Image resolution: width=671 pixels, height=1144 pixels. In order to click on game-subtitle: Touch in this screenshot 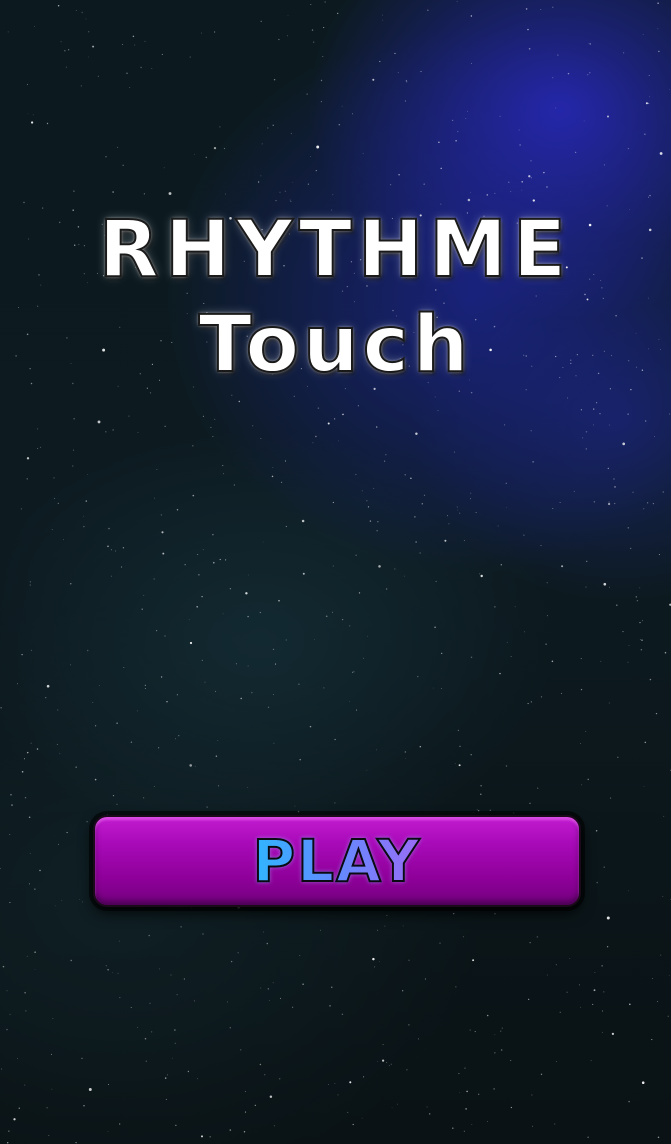, I will do `click(335, 345)`.